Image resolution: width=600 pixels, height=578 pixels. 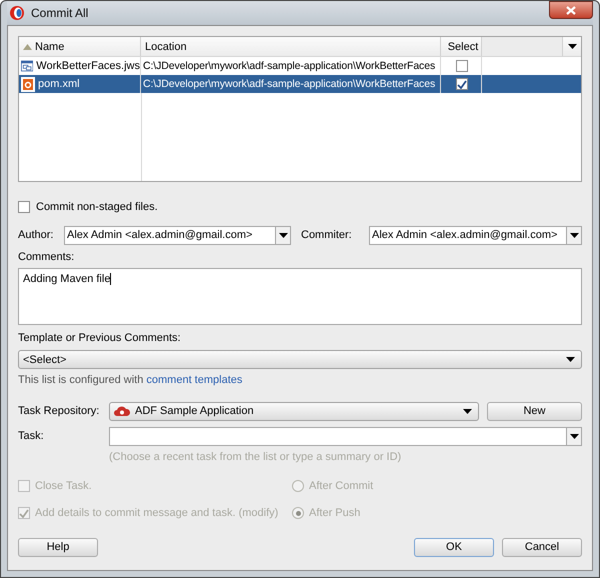 I want to click on radio-label: After Commit, so click(x=341, y=486).